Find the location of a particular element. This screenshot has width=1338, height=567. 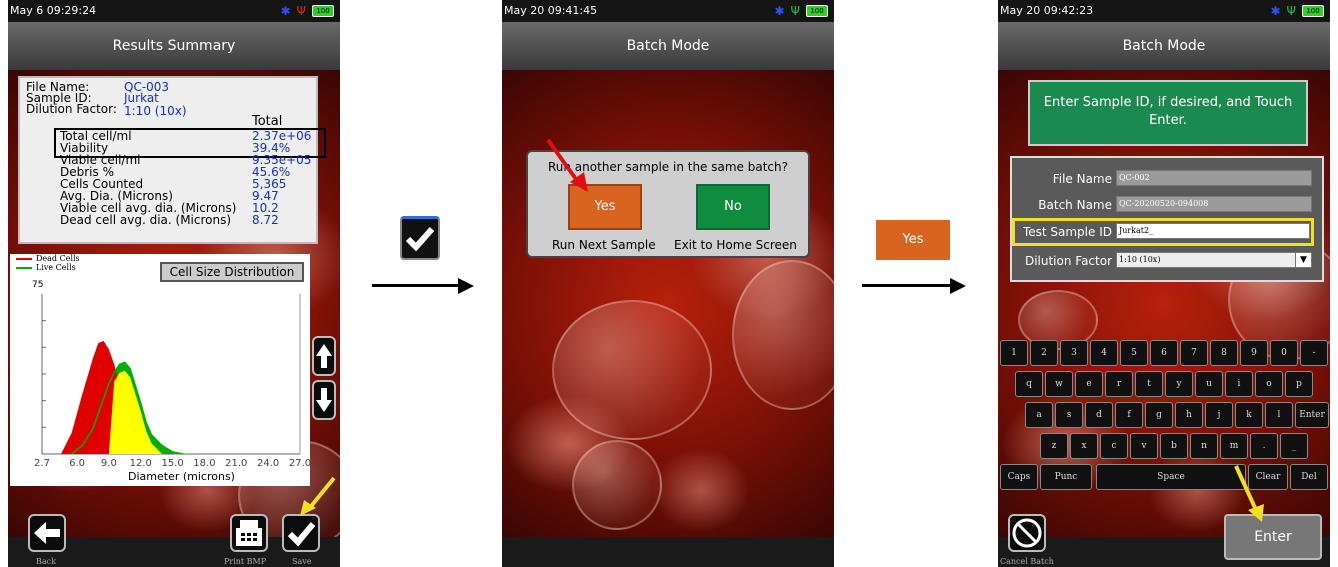

key-0: 0 is located at coordinates (1284, 353).